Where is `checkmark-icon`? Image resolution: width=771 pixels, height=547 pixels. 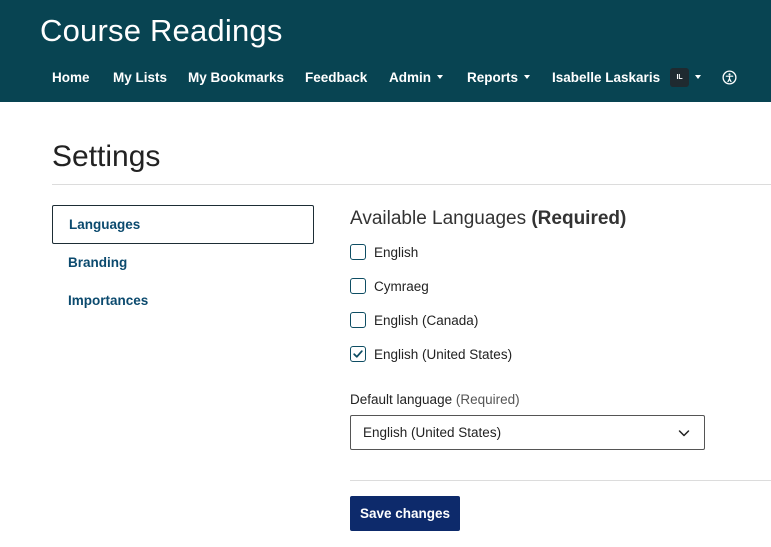 checkmark-icon is located at coordinates (358, 354).